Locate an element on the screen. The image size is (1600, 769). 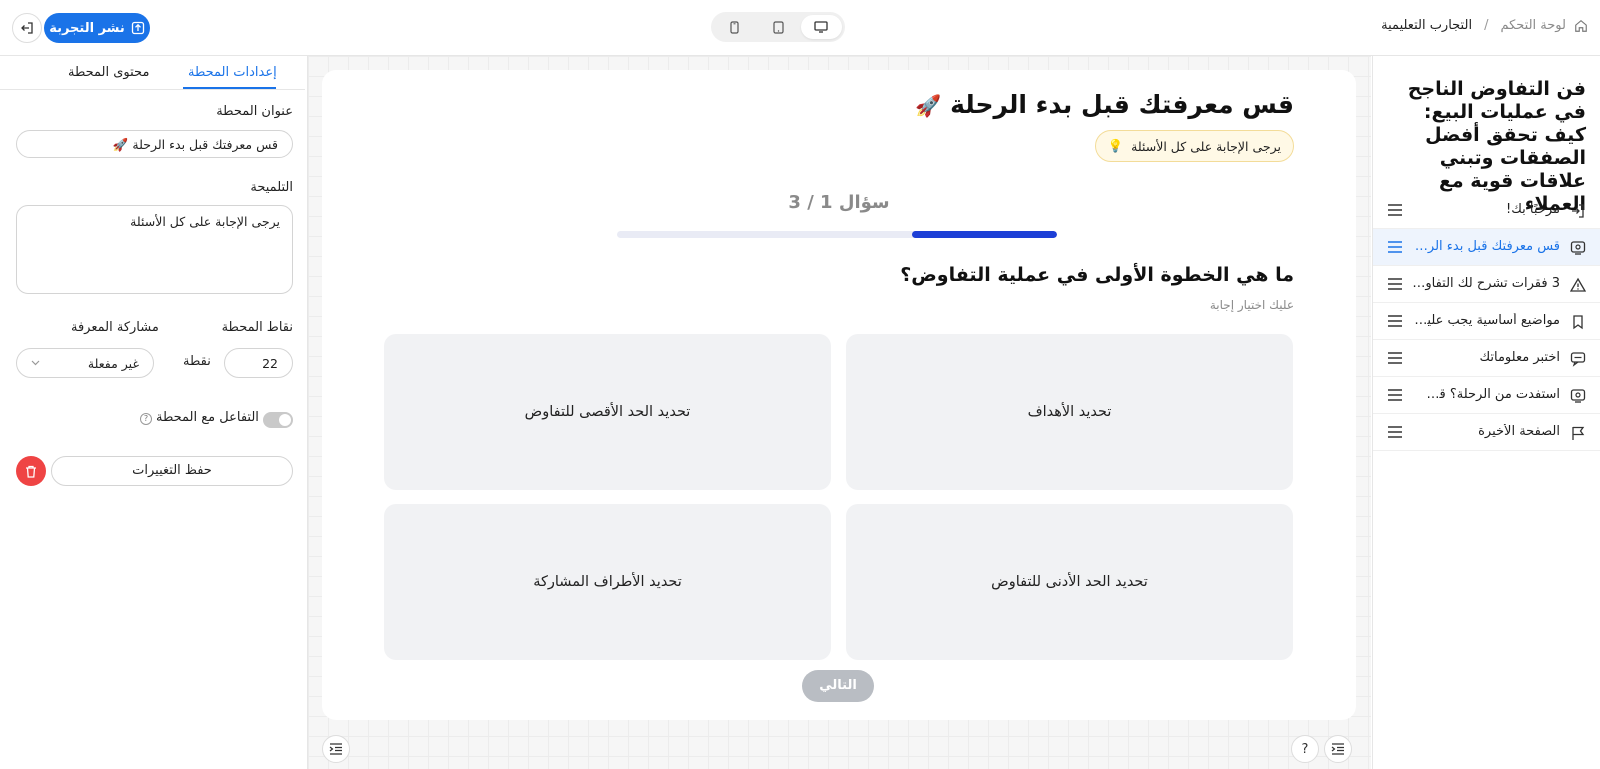
station-item: مواضيع أساسية يجب عليك معرفتها is located at coordinates (1486, 321).